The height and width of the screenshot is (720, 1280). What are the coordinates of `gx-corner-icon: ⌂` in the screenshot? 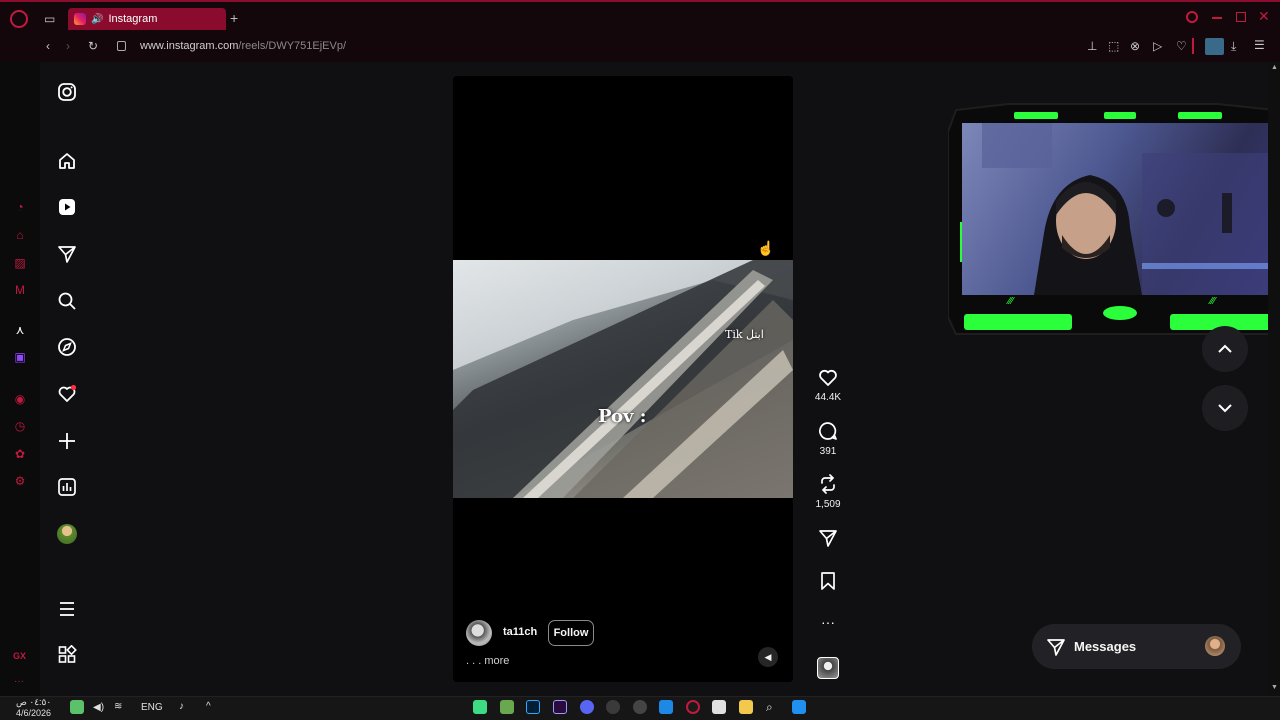 It's located at (20, 235).